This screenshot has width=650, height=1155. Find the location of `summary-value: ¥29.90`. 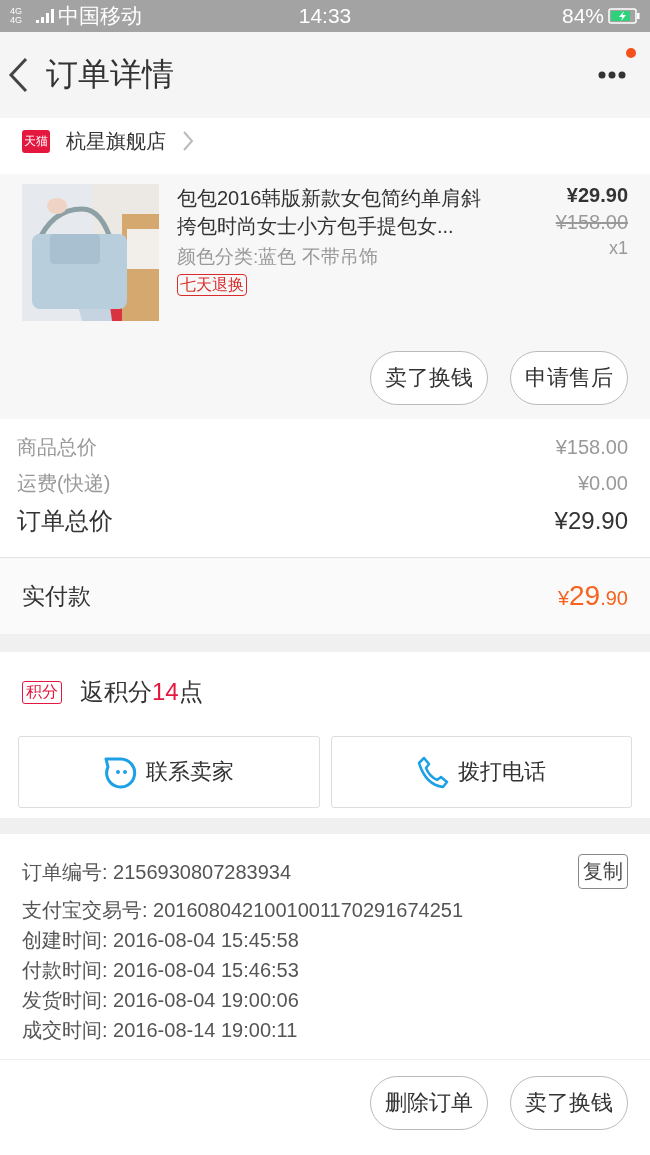

summary-value: ¥29.90 is located at coordinates (591, 521).